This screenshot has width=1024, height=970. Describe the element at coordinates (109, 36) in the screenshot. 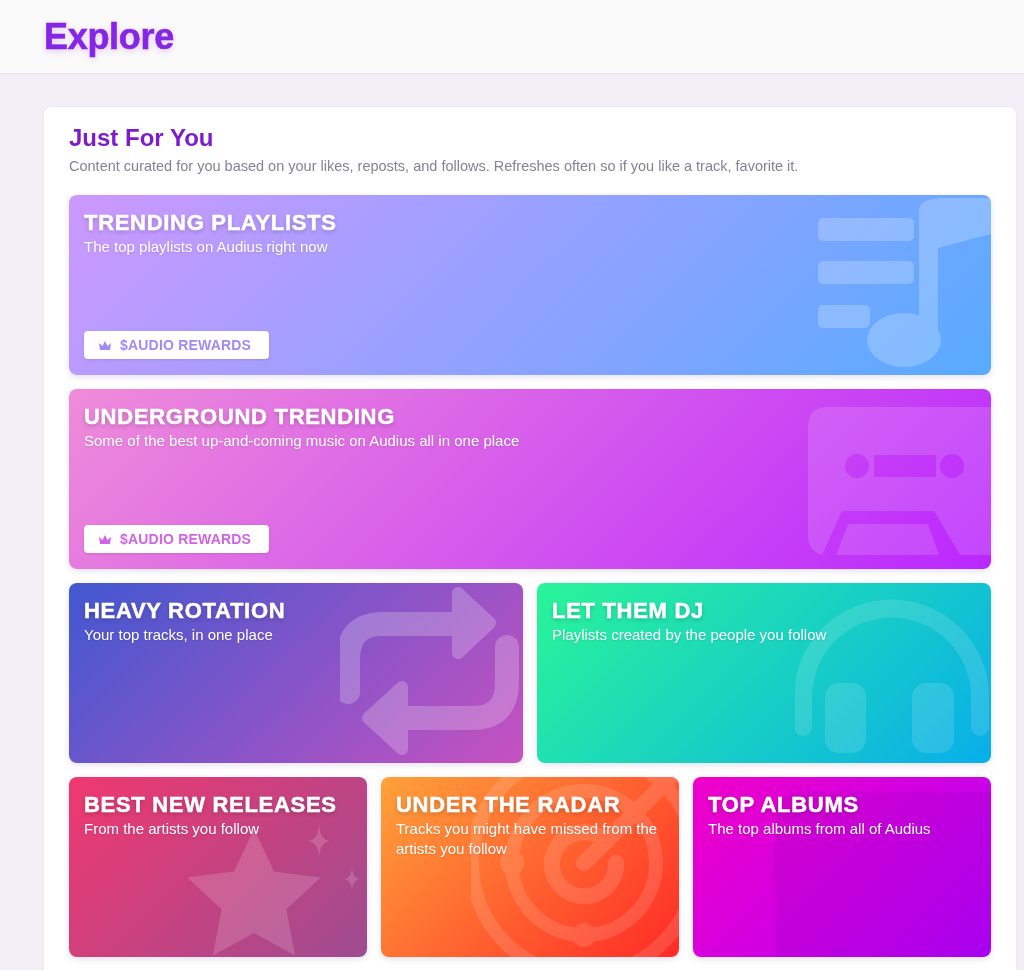

I see `page-title: Explore` at that location.